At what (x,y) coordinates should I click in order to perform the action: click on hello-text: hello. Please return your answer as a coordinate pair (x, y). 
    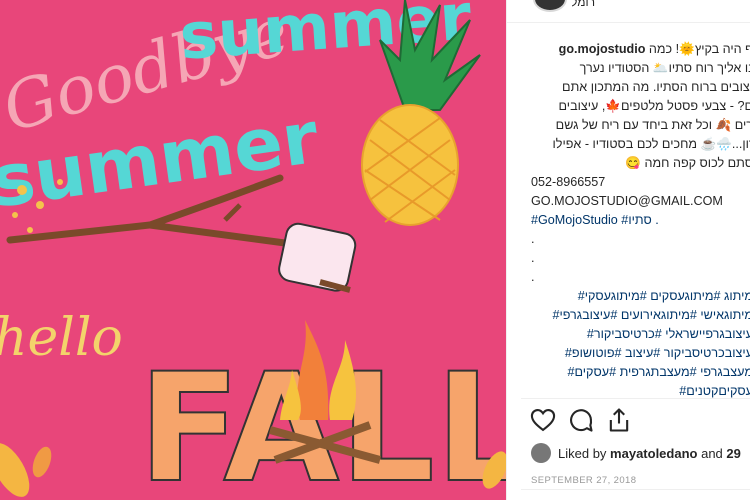
    Looking at the image, I should click on (61, 338).